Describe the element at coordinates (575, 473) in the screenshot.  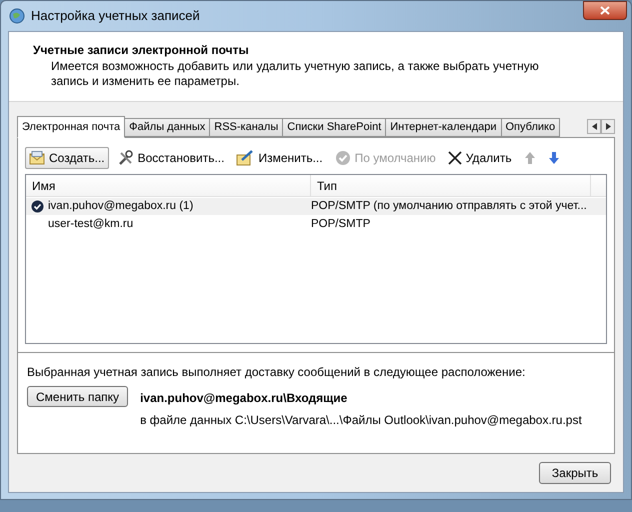
I see `dialog-button: Закрыть` at that location.